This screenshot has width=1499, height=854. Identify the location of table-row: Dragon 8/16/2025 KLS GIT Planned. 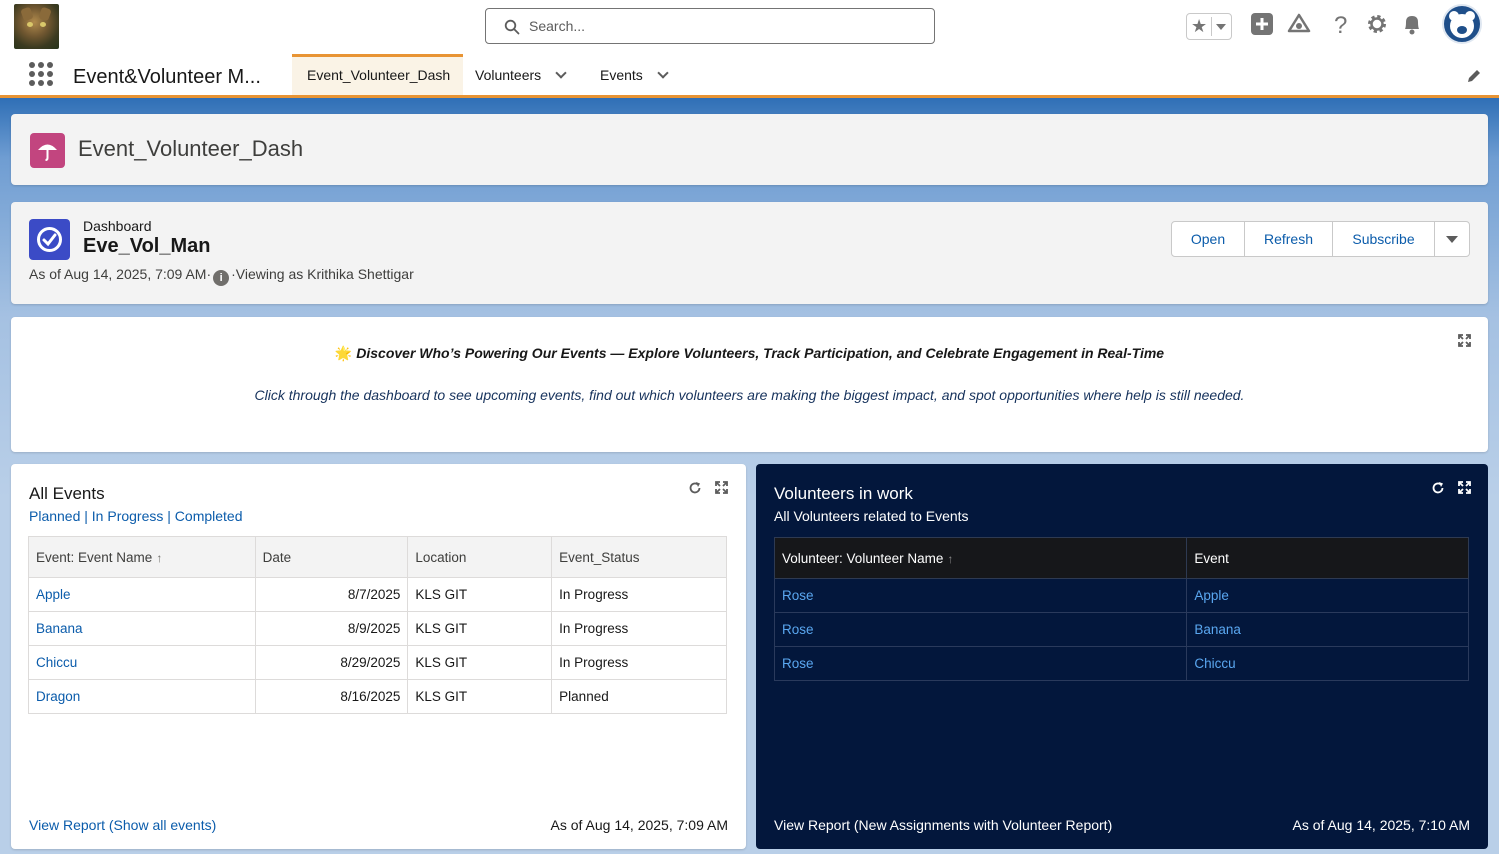
(377, 696).